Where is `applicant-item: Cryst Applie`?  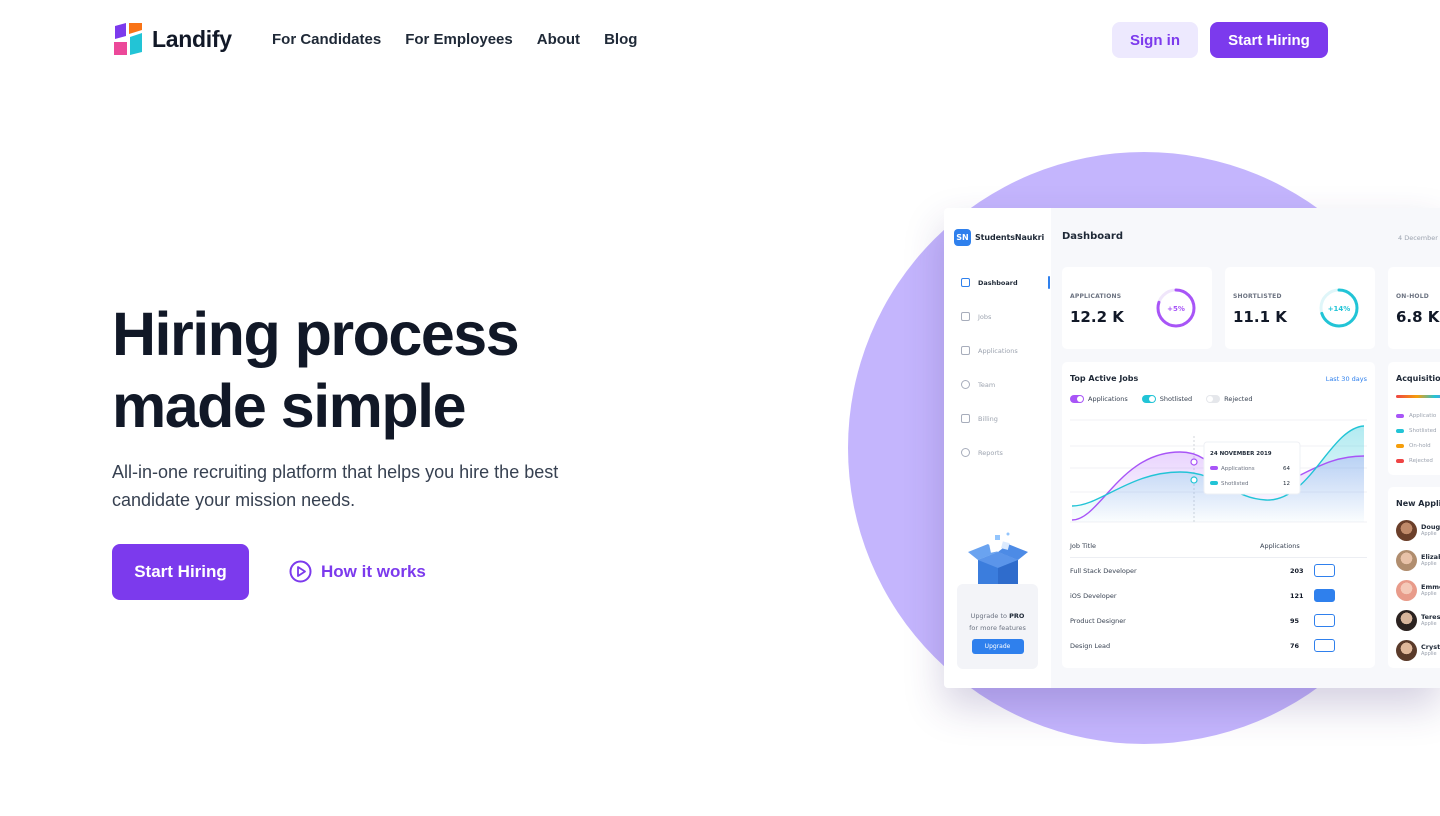 applicant-item: Cryst Applie is located at coordinates (1418, 650).